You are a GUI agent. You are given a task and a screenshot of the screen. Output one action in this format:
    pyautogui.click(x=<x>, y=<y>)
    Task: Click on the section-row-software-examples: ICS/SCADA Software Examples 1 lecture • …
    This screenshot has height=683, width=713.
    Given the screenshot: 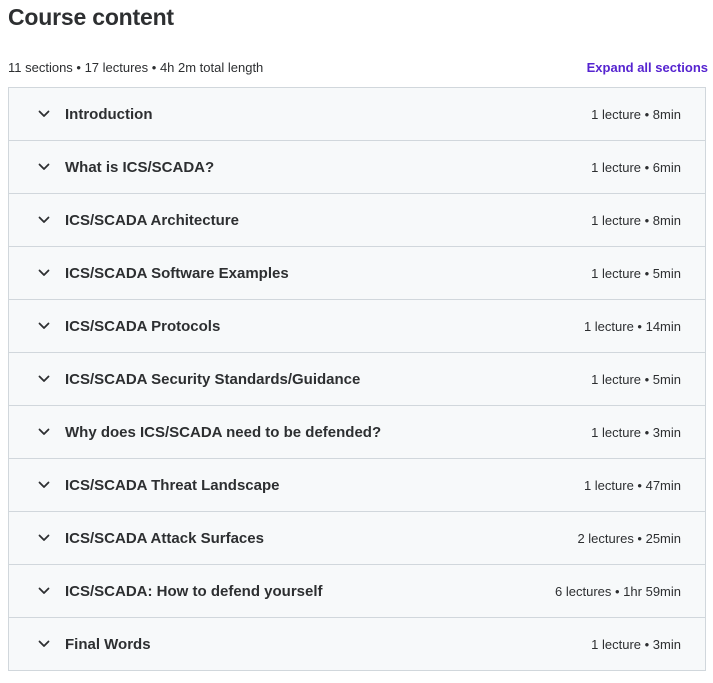 What is the action you would take?
    pyautogui.click(x=357, y=273)
    